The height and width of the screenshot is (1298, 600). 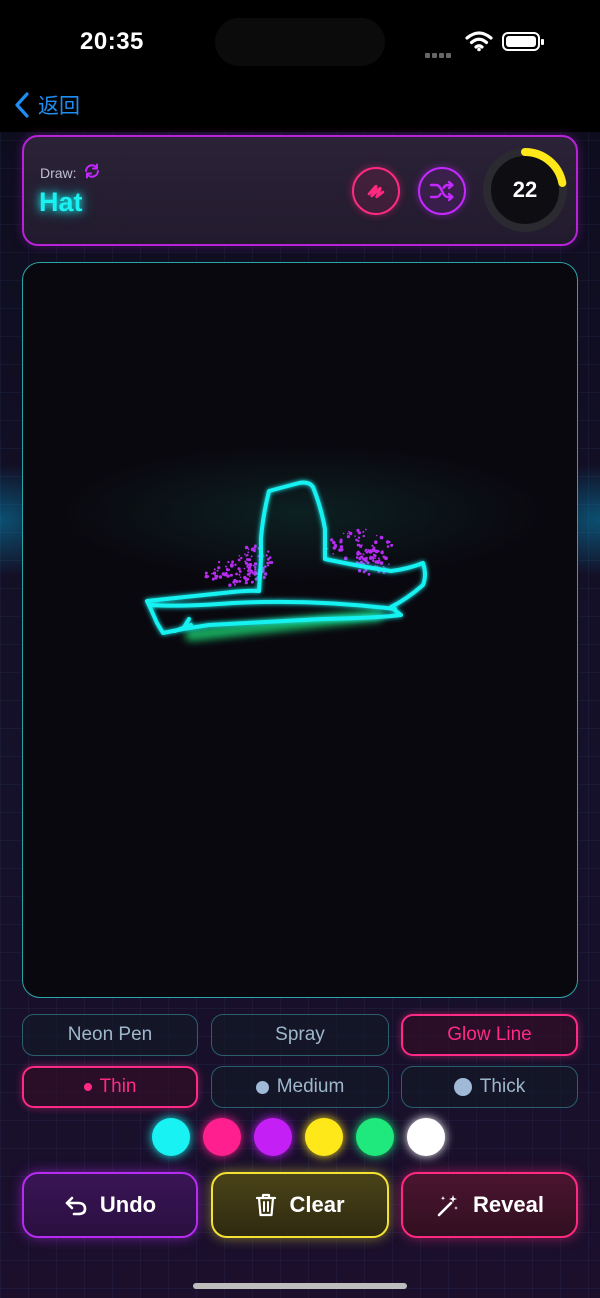 What do you see at coordinates (76, 1206) in the screenshot?
I see `undo-icon` at bounding box center [76, 1206].